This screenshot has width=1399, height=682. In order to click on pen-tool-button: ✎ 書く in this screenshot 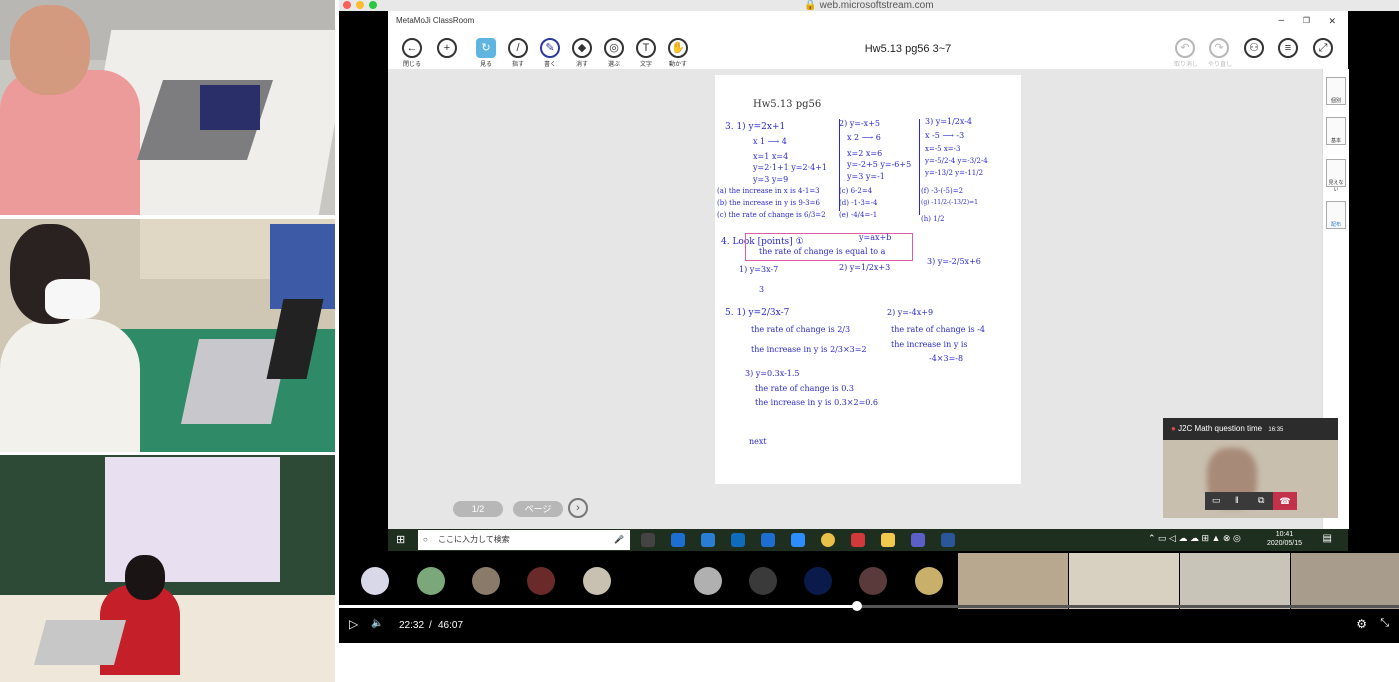, I will do `click(550, 53)`.